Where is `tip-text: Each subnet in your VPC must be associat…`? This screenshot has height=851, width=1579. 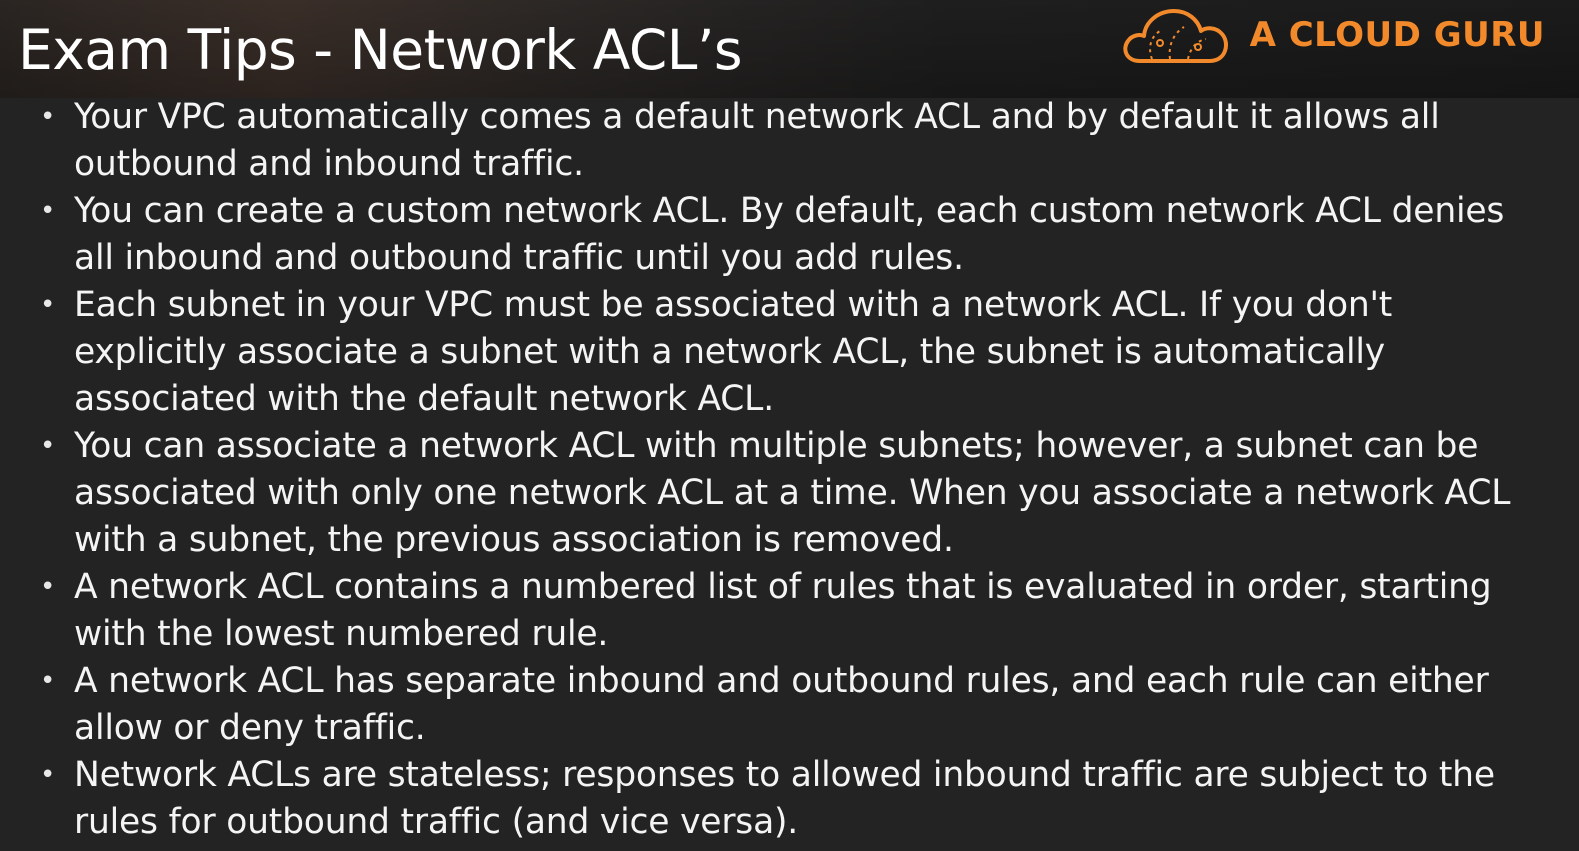 tip-text: Each subnet in your VPC must be associat… is located at coordinates (733, 352).